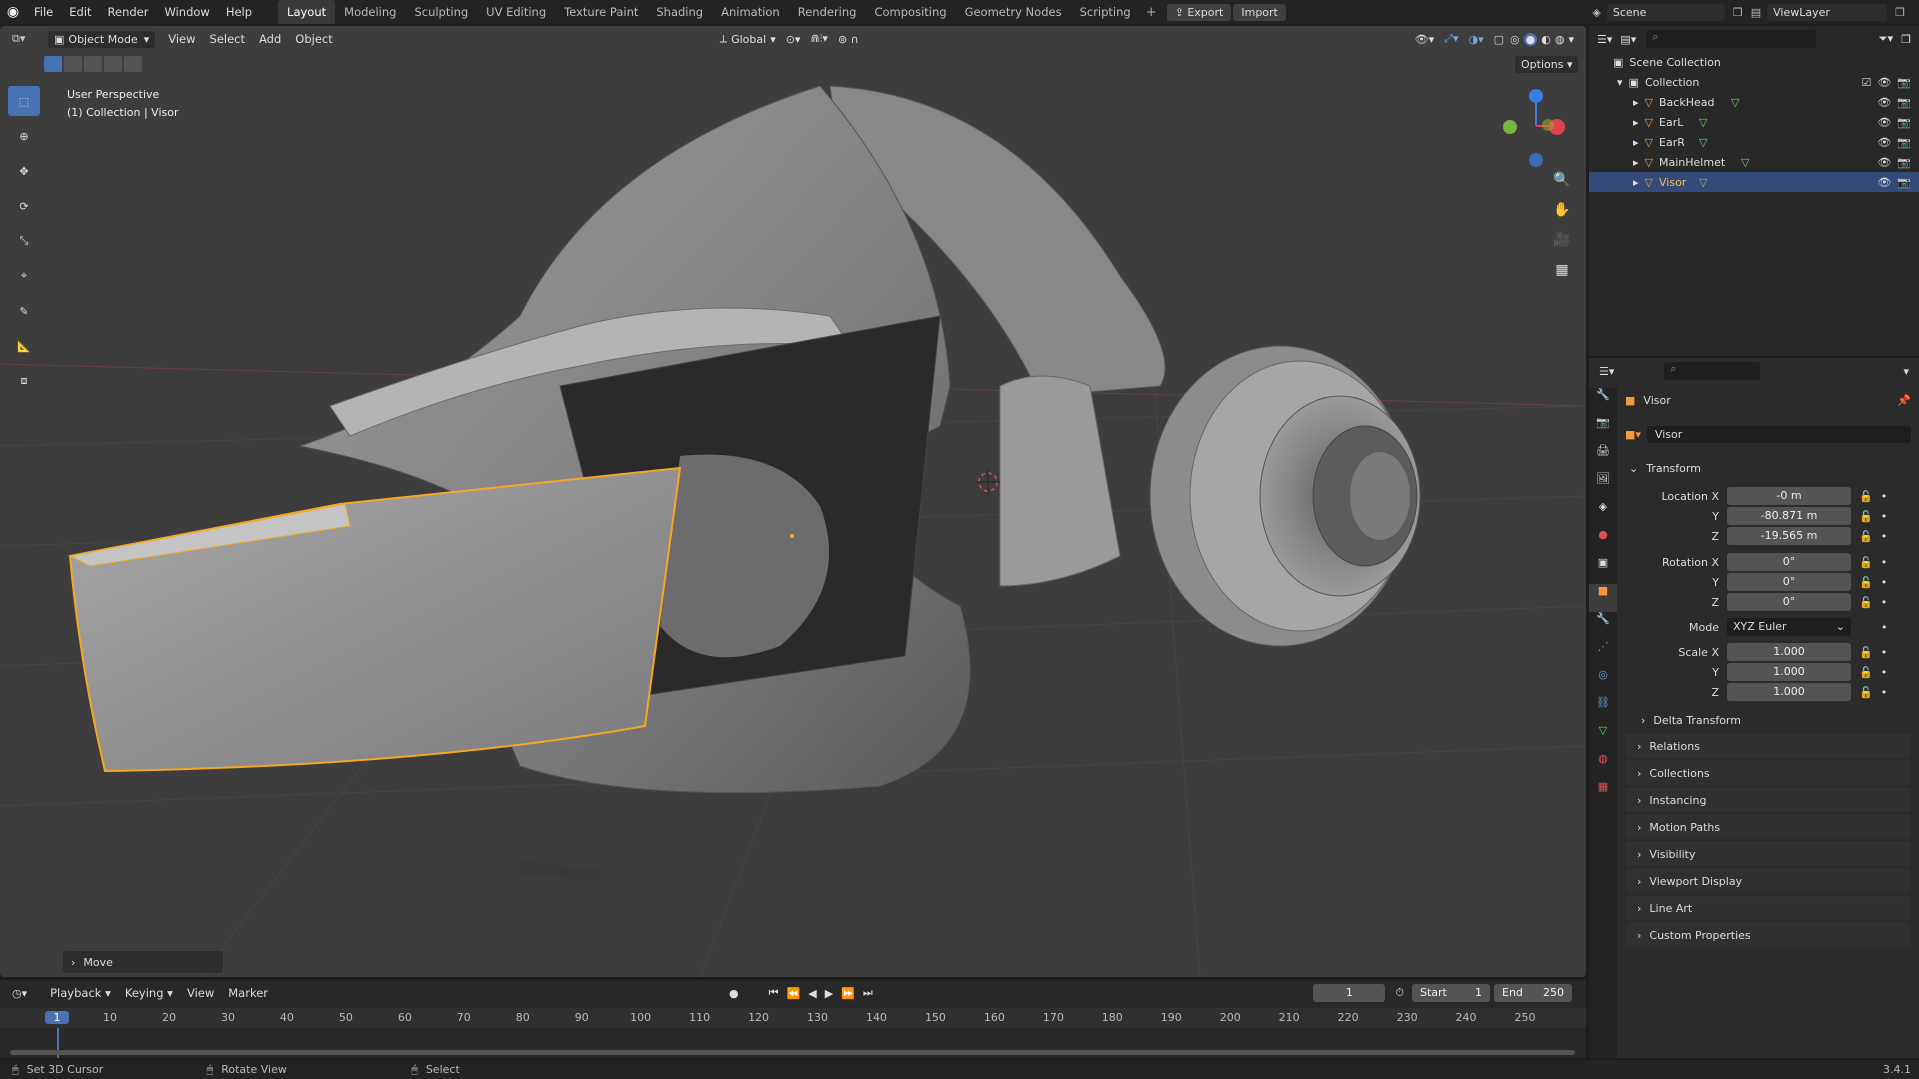  Describe the element at coordinates (1476, 39) in the screenshot. I see `overlays-toggle-icon: ◑▾` at that location.